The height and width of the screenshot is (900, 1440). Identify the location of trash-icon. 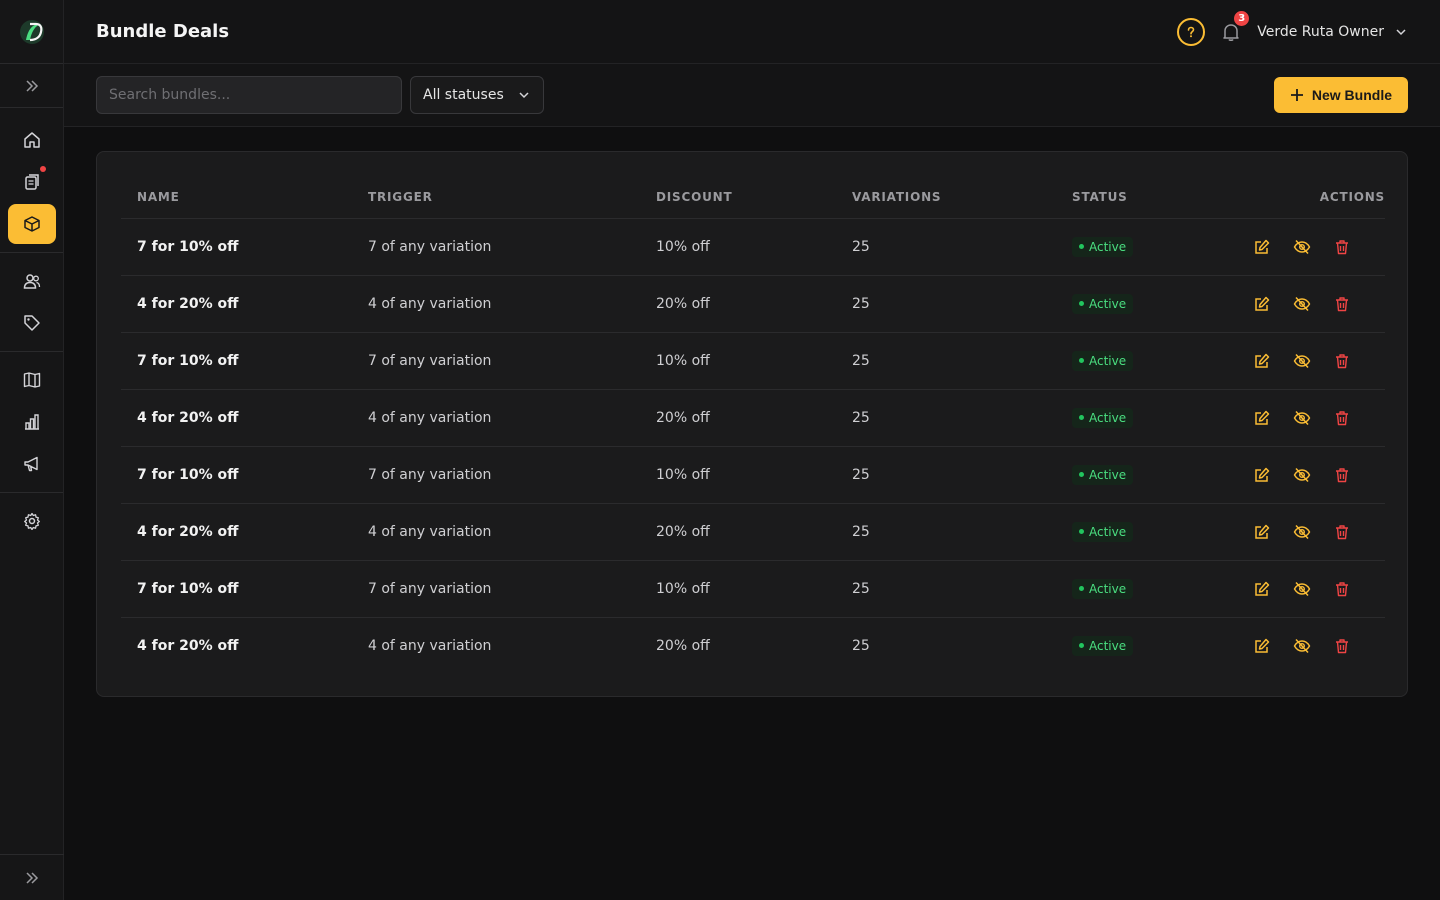
(1342, 417).